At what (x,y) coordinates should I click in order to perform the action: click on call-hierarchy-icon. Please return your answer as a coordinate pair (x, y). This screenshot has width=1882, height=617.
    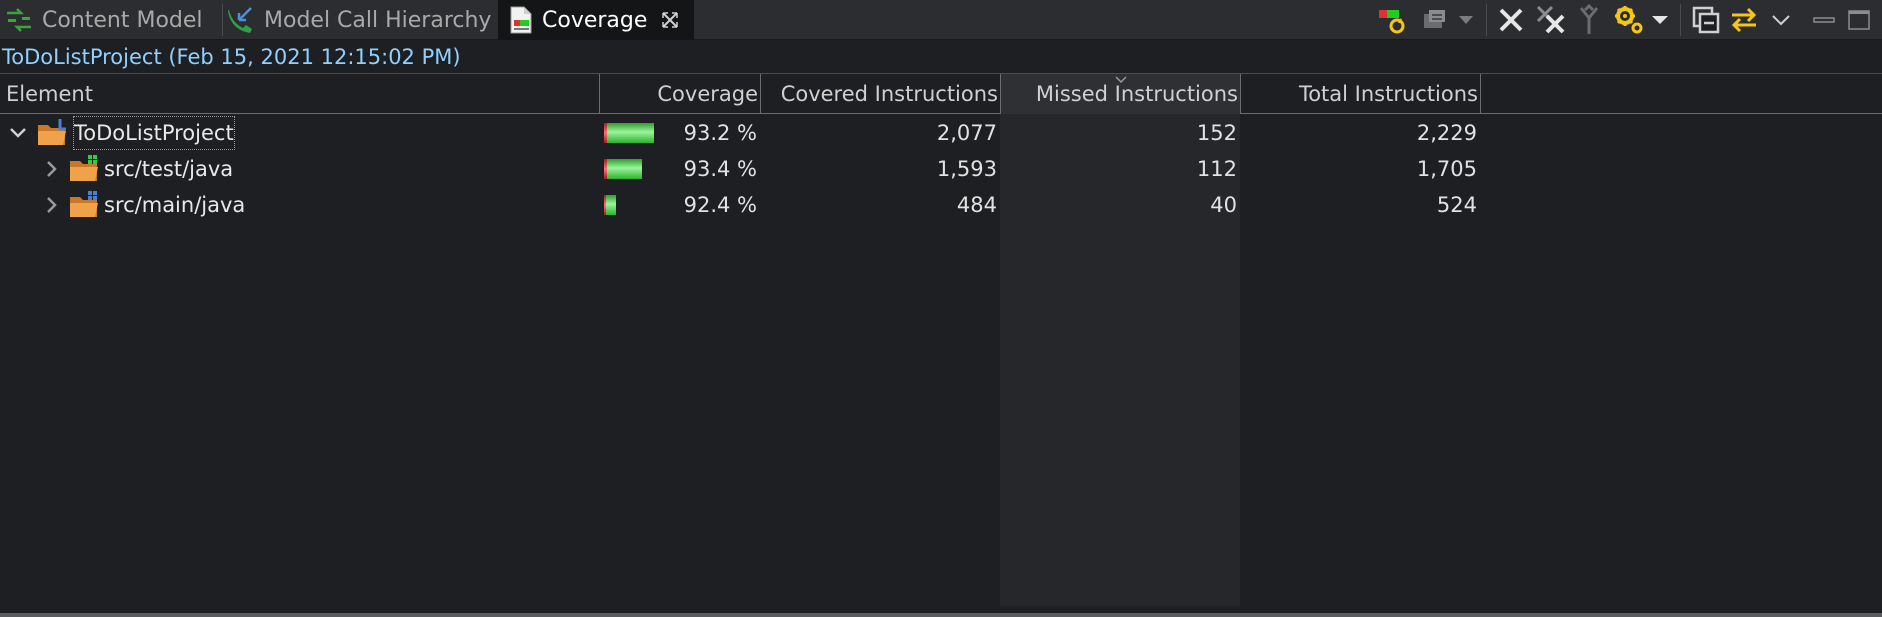
    Looking at the image, I should click on (241, 20).